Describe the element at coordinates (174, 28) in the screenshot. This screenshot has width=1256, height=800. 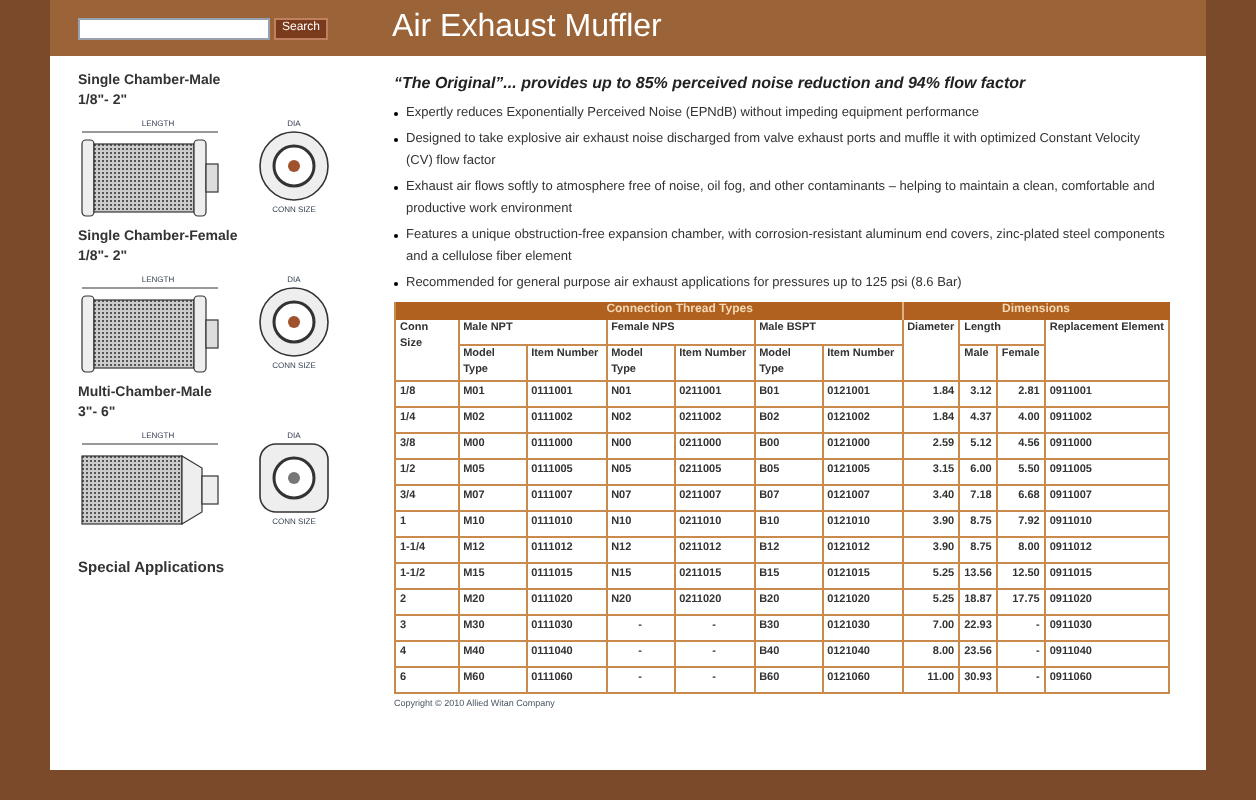
I see `search-field` at that location.